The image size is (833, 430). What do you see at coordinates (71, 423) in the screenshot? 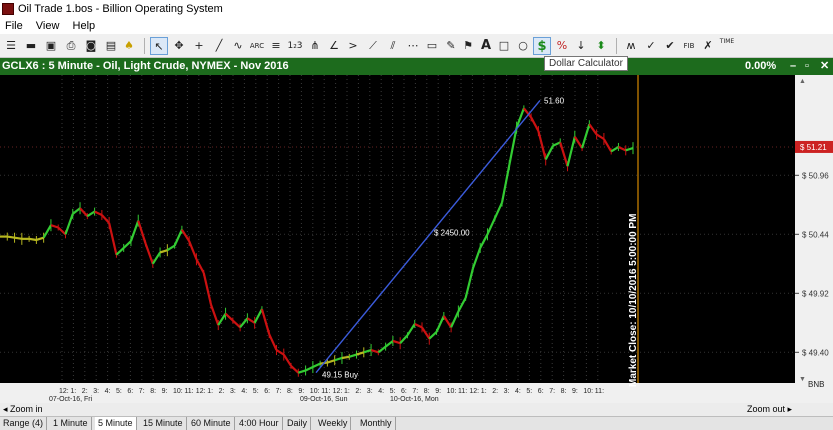
I see `tab-1-minute: 1 Minute` at bounding box center [71, 423].